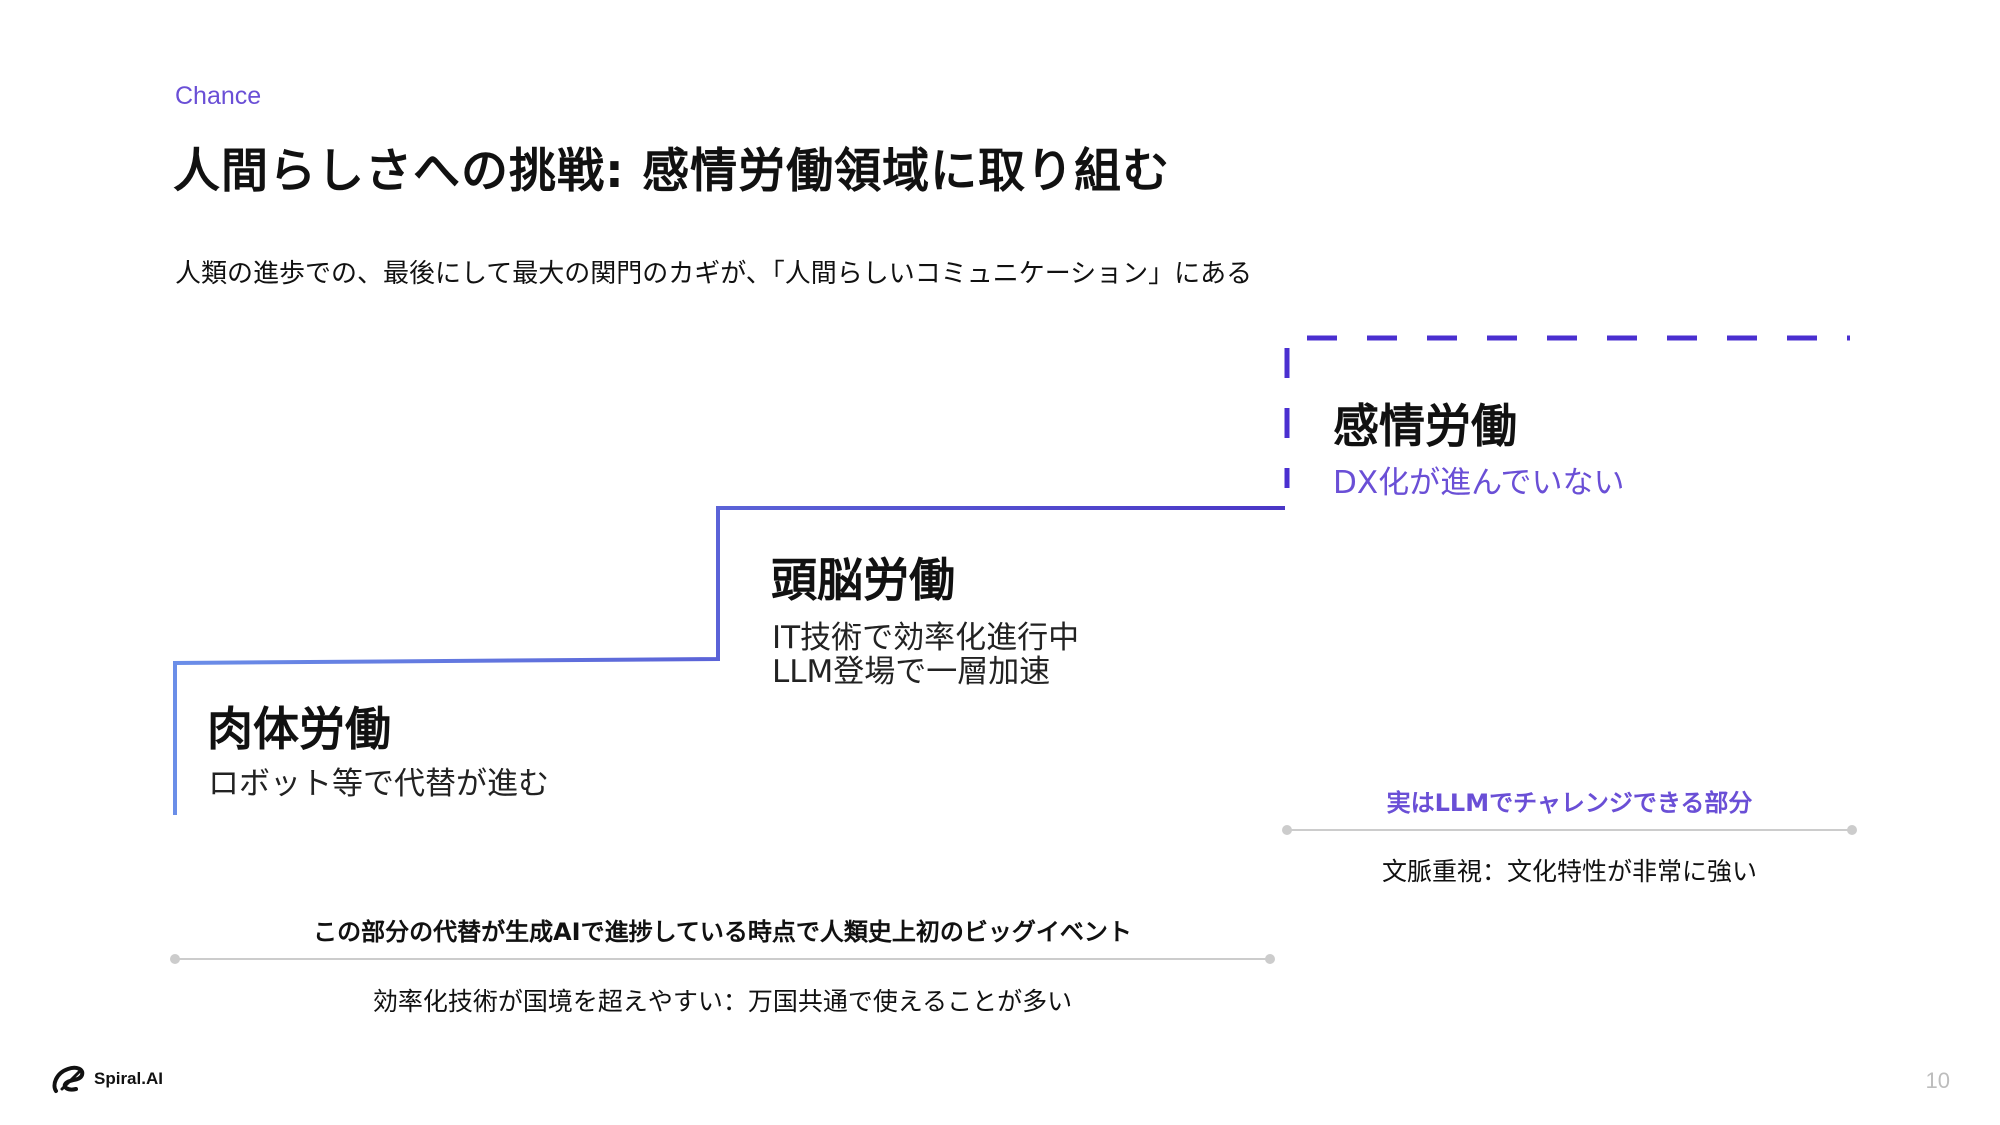 The height and width of the screenshot is (1125, 2000). What do you see at coordinates (863, 580) in the screenshot?
I see `step-intellectual-title: 頭脳労働` at bounding box center [863, 580].